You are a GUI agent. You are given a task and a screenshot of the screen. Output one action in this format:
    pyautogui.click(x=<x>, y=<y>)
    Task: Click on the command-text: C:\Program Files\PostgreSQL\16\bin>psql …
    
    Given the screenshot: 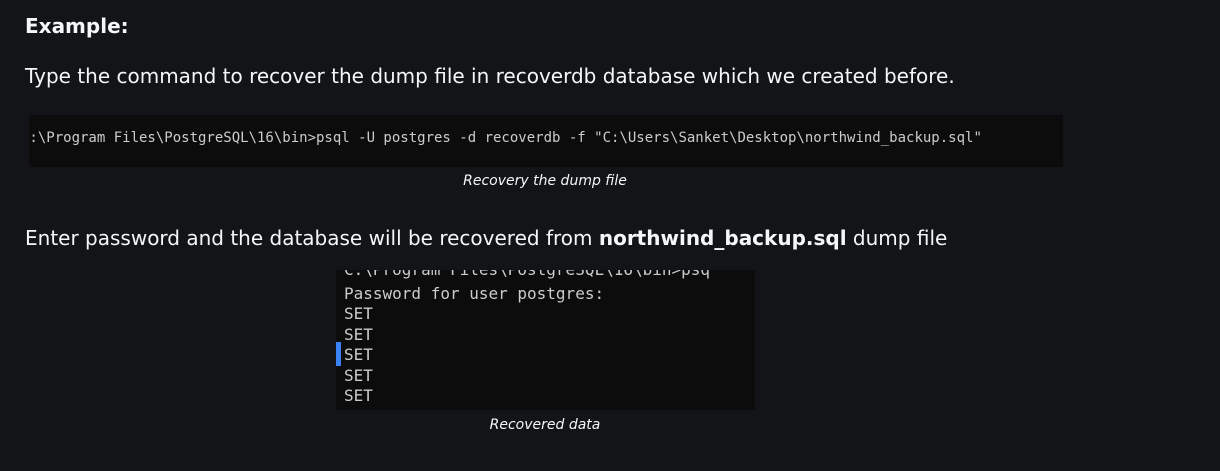 What is the action you would take?
    pyautogui.click(x=505, y=138)
    